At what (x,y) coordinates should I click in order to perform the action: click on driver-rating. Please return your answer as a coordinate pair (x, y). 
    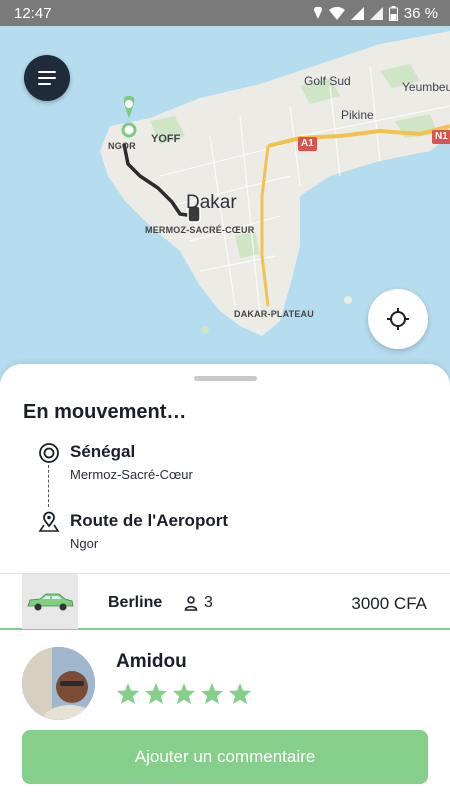
    Looking at the image, I should click on (184, 693).